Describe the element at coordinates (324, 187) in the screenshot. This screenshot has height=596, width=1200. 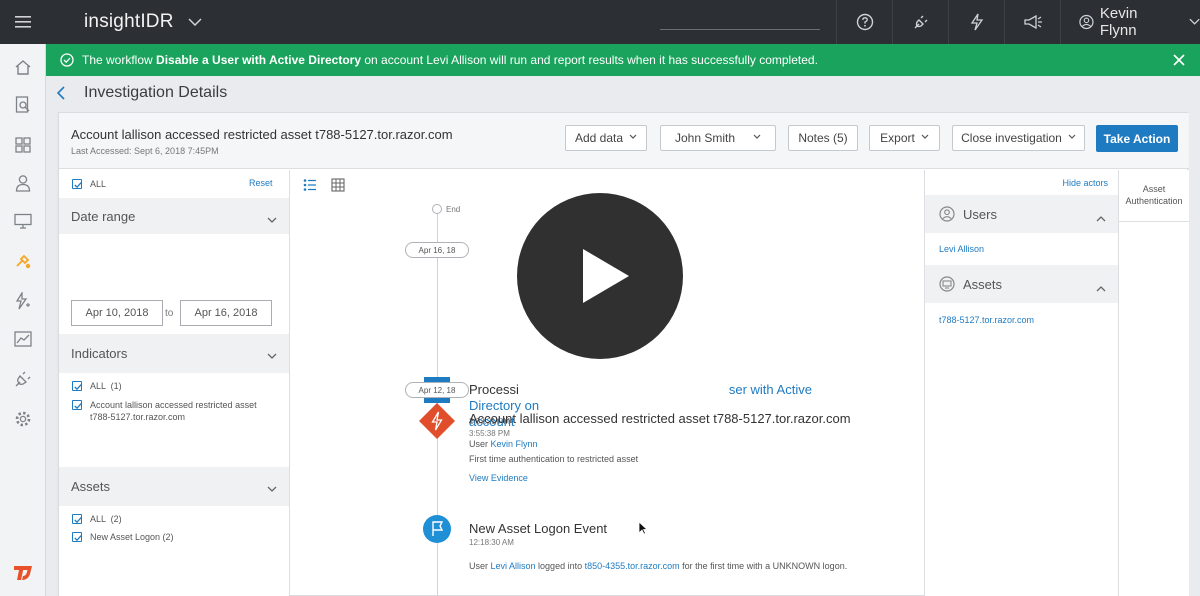
I see `view-toggle` at that location.